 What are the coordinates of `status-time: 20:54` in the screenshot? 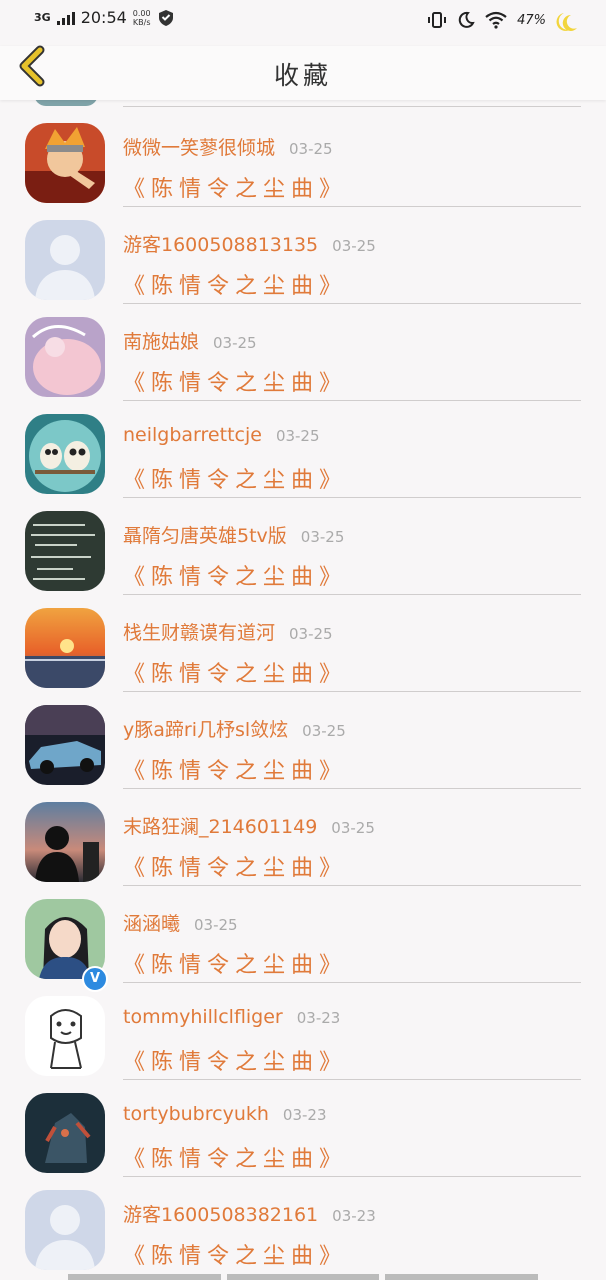 It's located at (103, 17).